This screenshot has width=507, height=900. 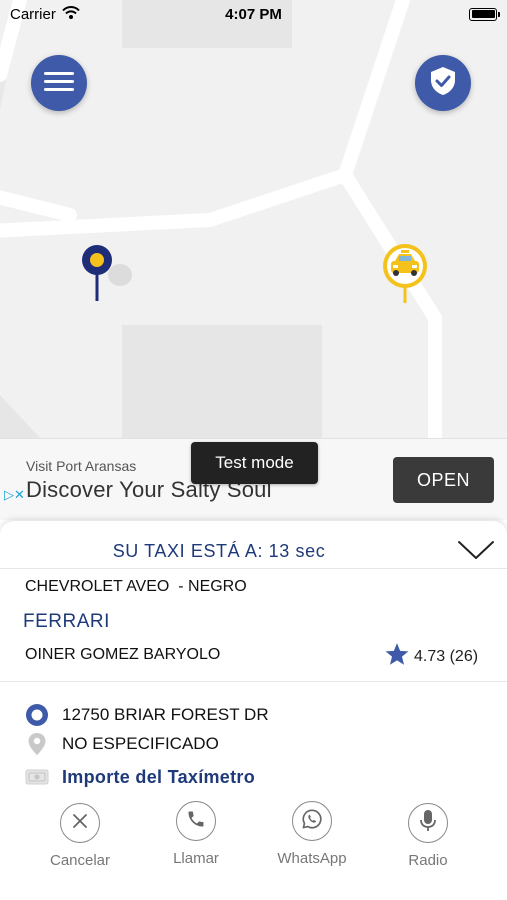 I want to click on call-label: Llamar, so click(x=196, y=858).